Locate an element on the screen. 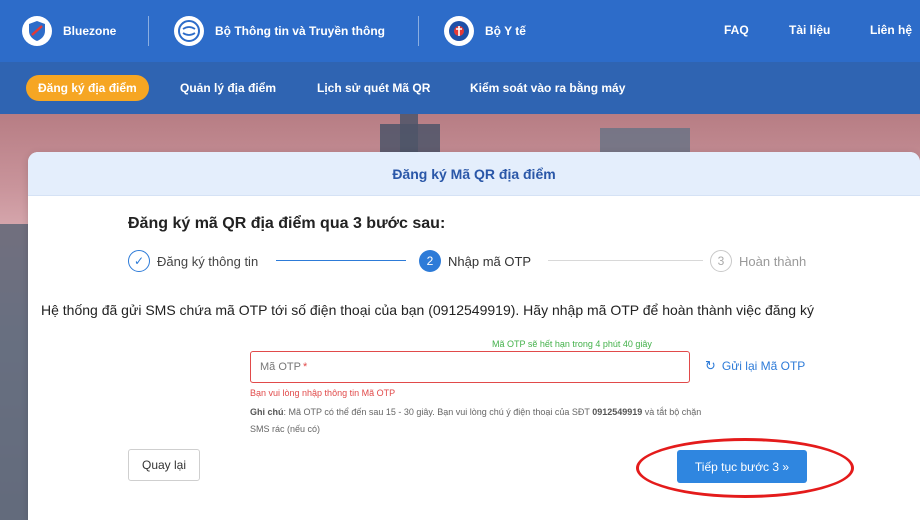  otp-error-message: Bạn vui lòng nhập thông tin Mã OTP is located at coordinates (323, 393).